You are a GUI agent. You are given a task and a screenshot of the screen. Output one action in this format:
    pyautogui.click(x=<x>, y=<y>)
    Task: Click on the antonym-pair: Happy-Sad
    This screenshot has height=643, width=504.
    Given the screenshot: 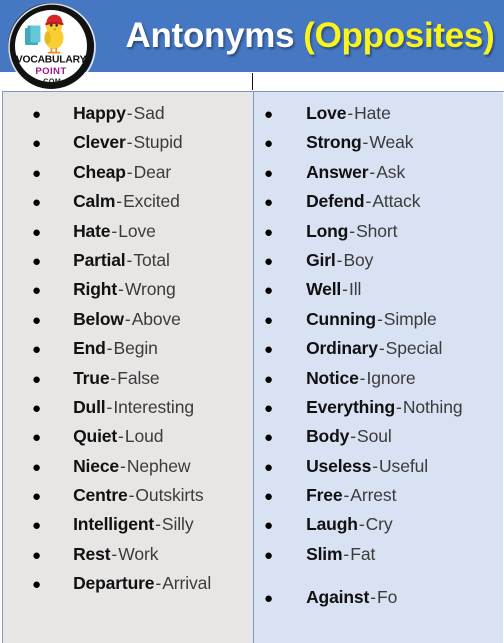 What is the action you would take?
    pyautogui.click(x=119, y=113)
    